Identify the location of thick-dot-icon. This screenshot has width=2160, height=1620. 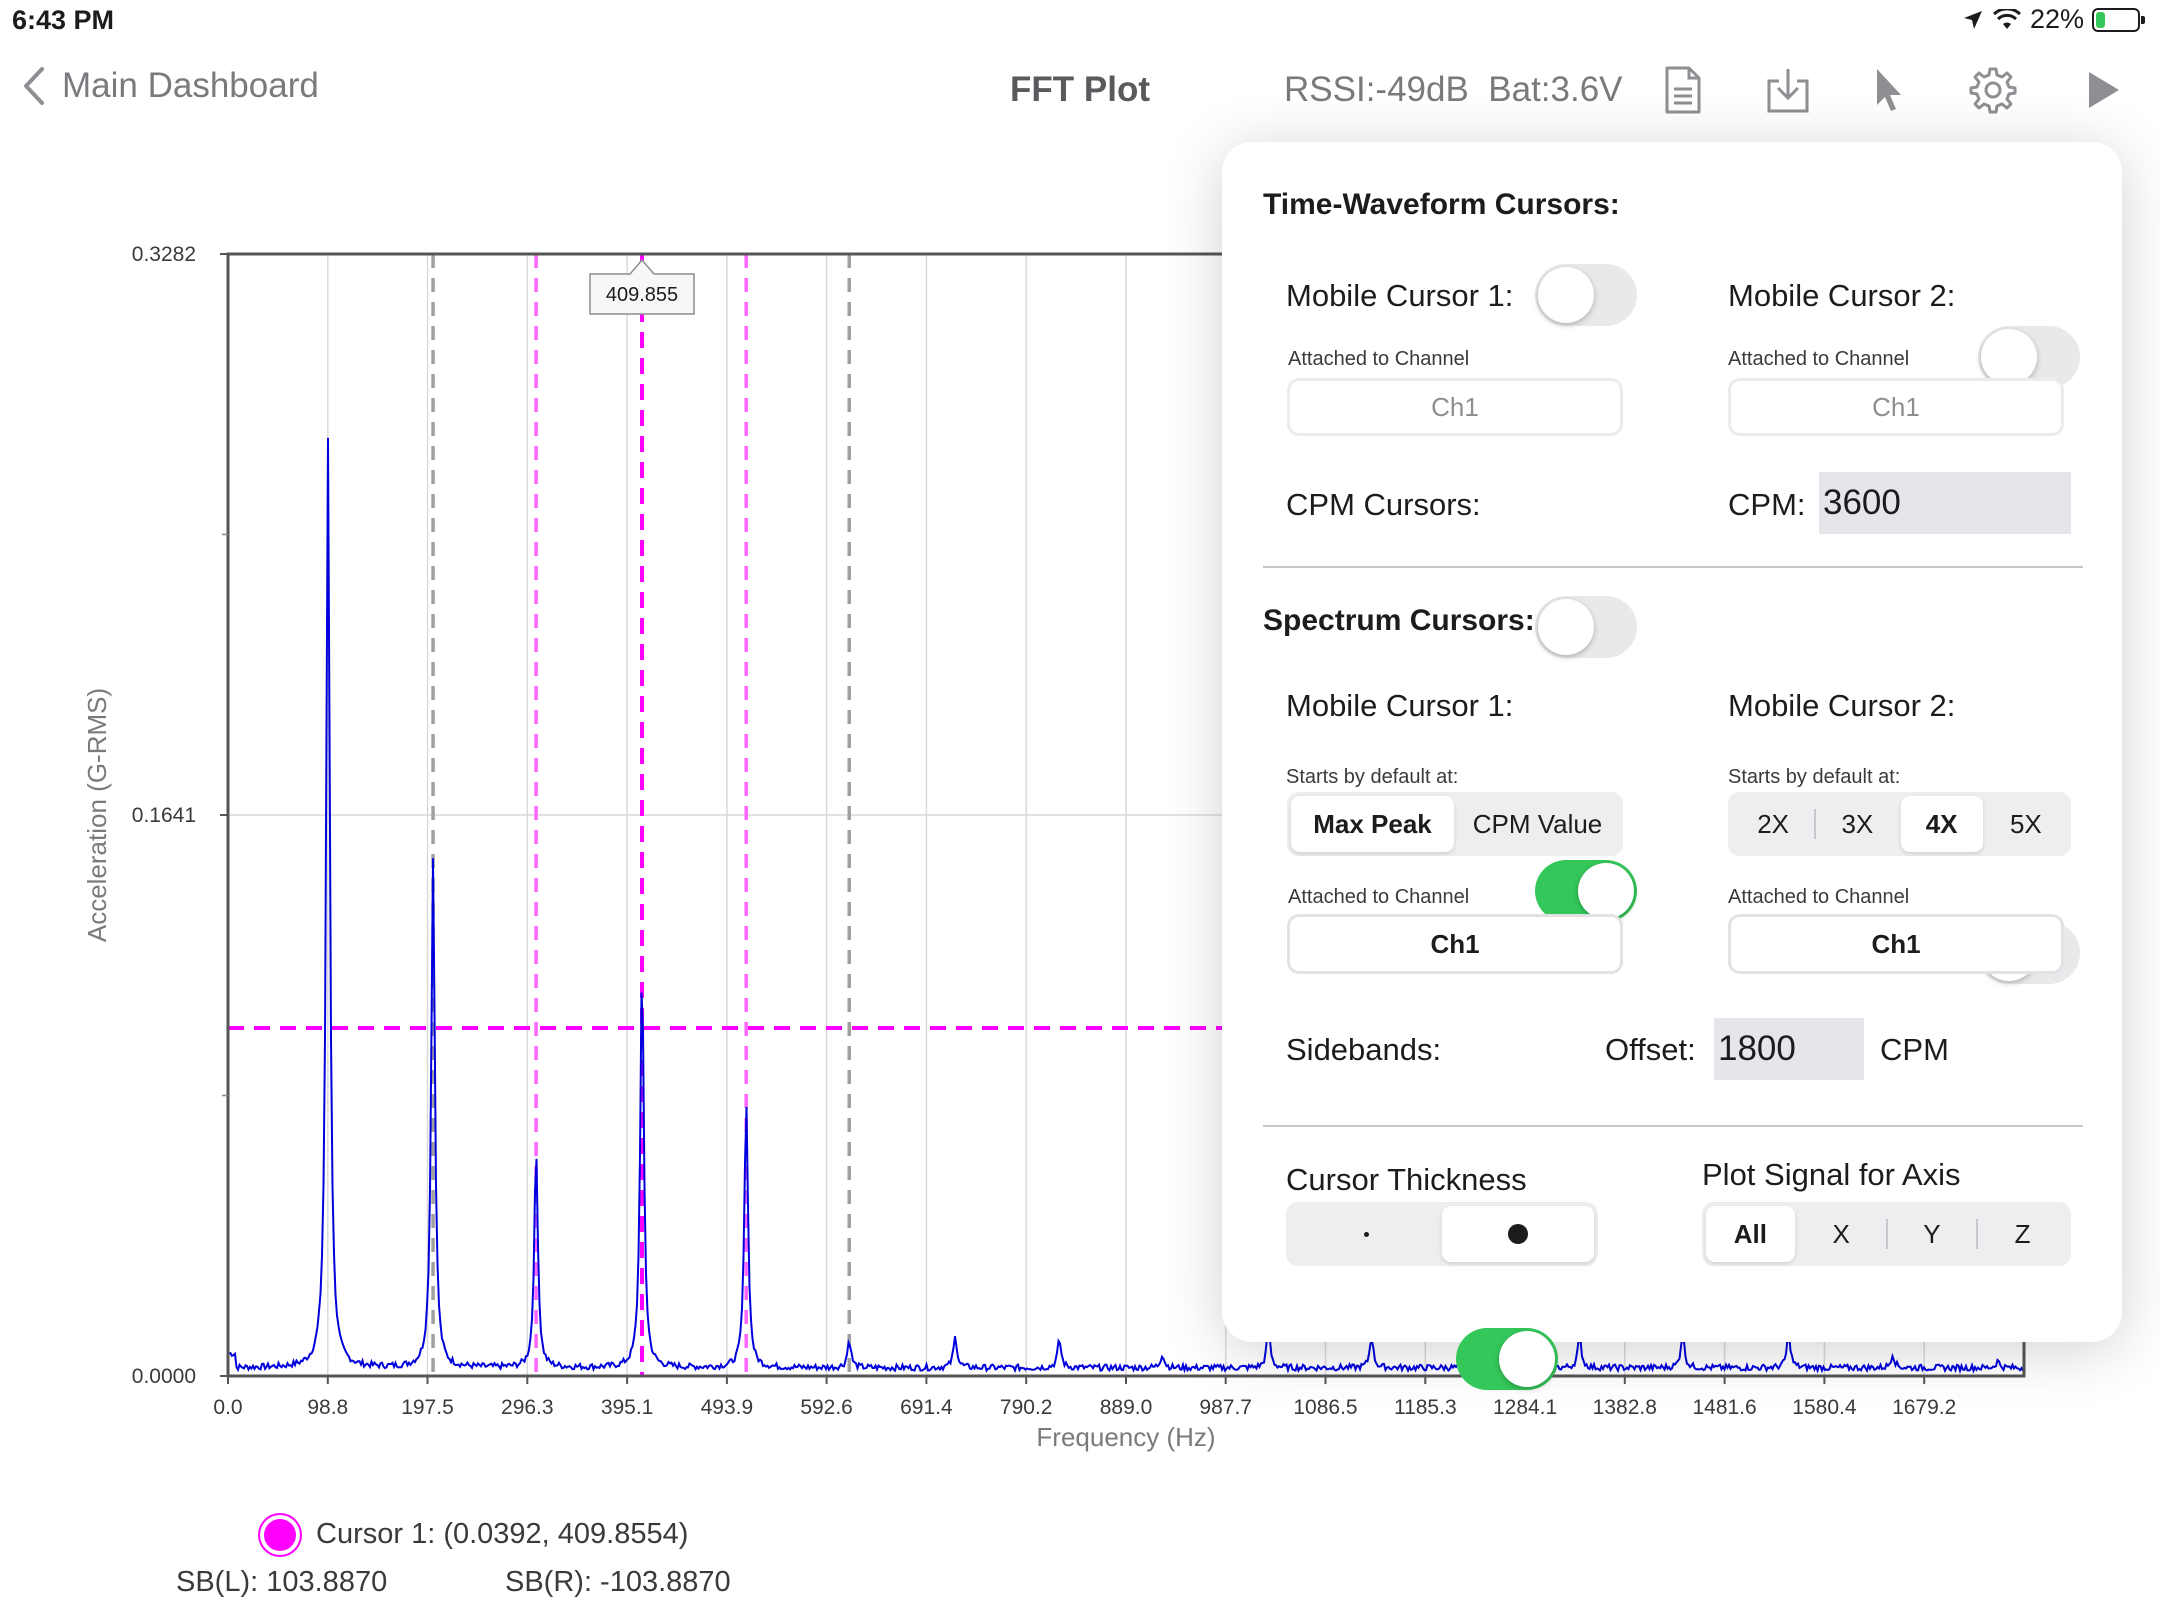
(1518, 1234).